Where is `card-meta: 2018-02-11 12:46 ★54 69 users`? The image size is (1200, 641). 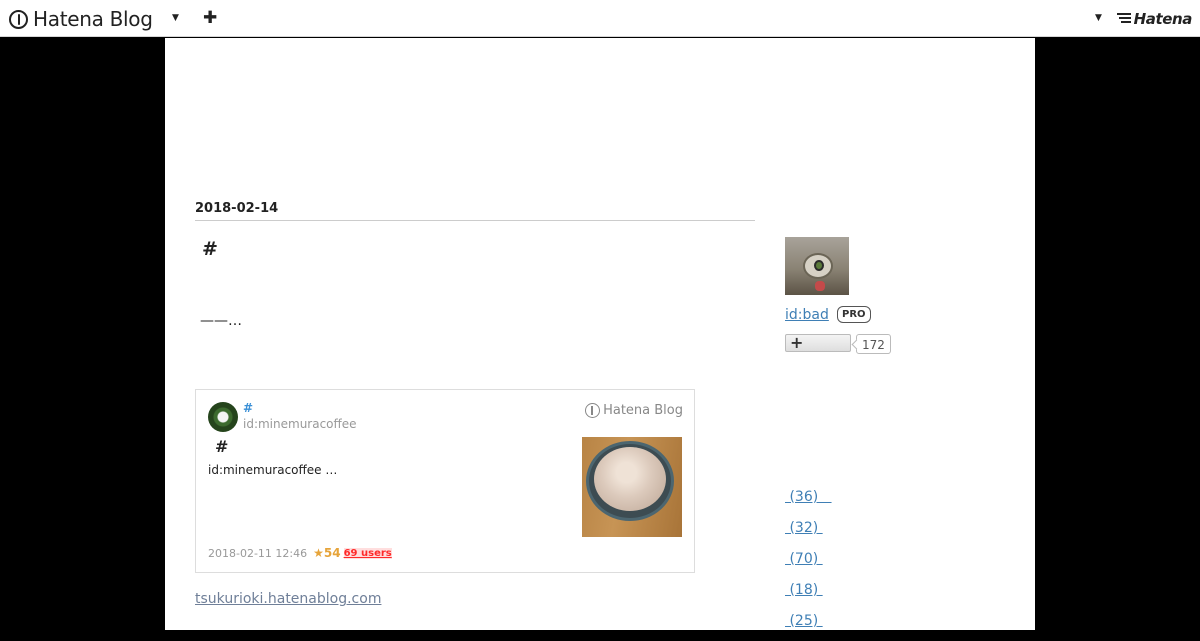
card-meta: 2018-02-11 12:46 ★54 69 users is located at coordinates (300, 553).